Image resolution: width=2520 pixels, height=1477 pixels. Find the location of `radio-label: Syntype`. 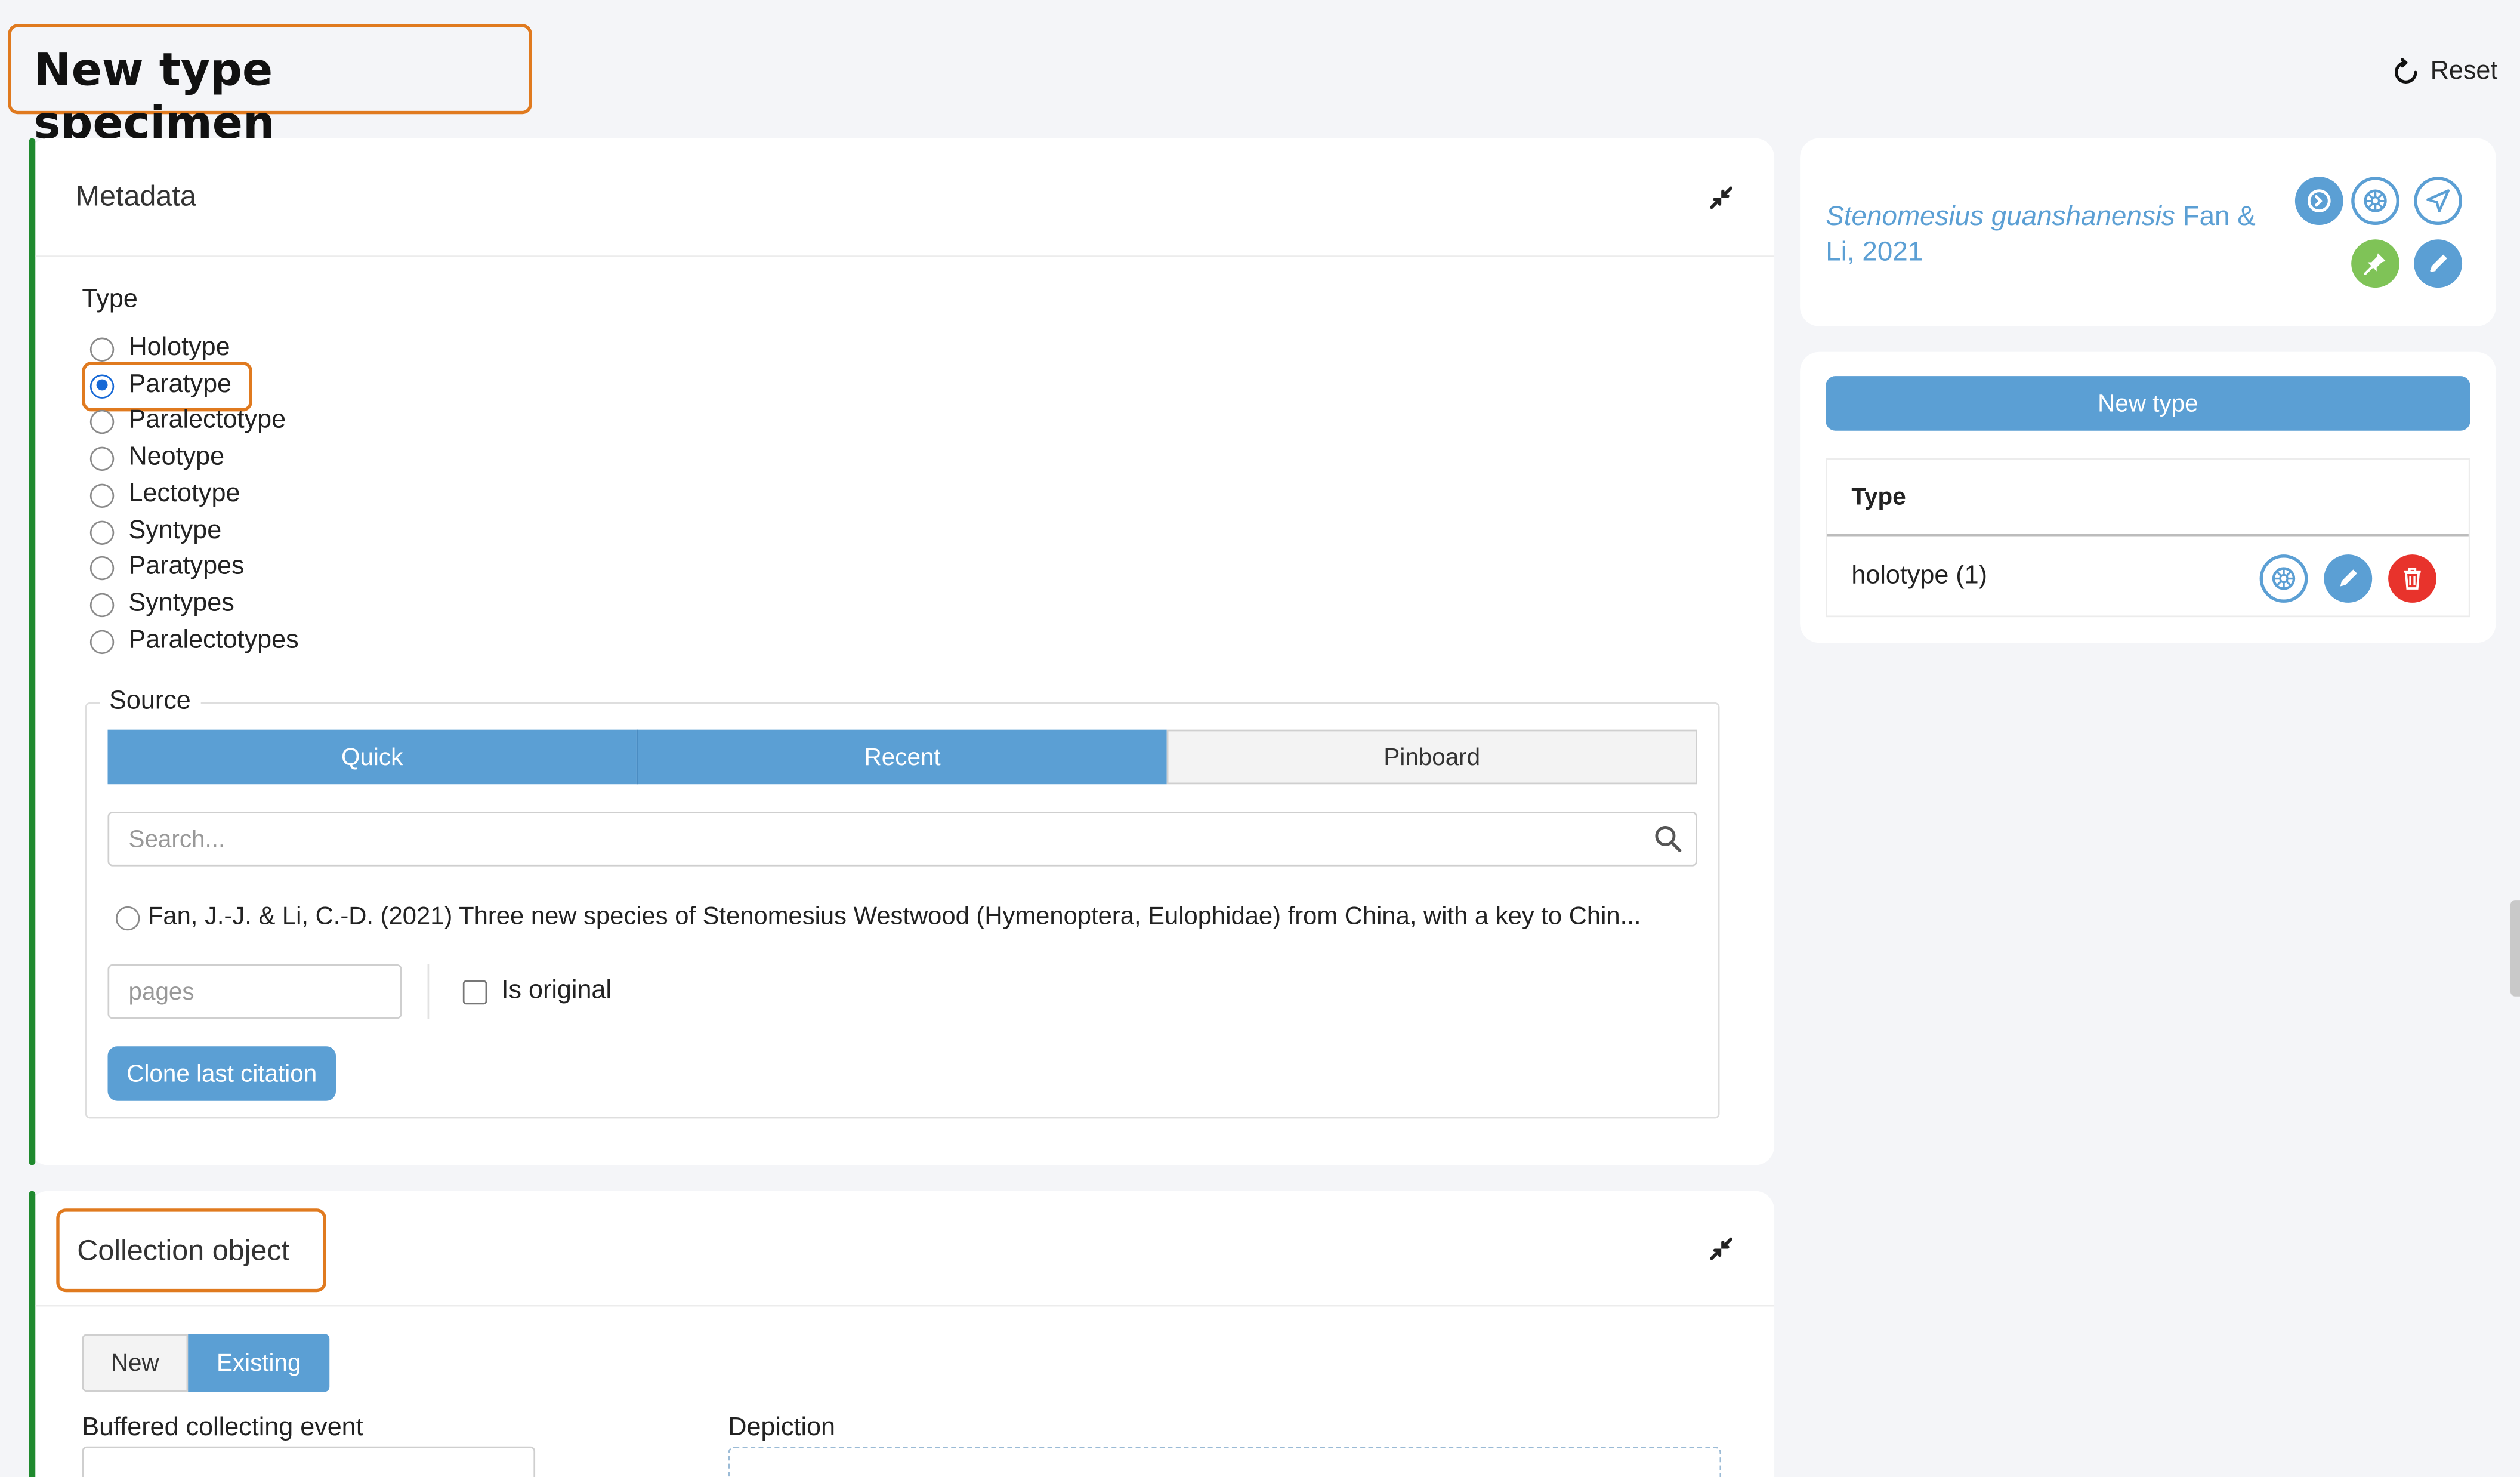

radio-label: Syntype is located at coordinates (175, 531).